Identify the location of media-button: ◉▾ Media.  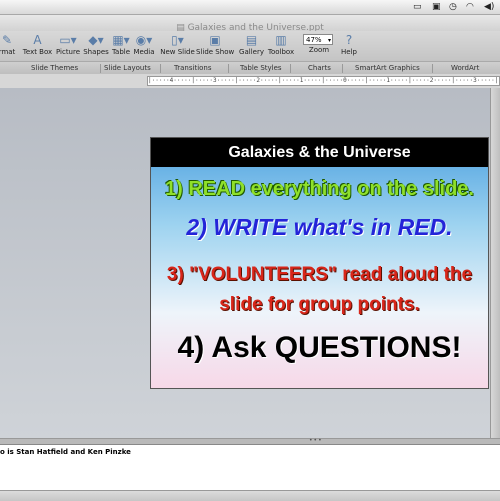
(144, 47).